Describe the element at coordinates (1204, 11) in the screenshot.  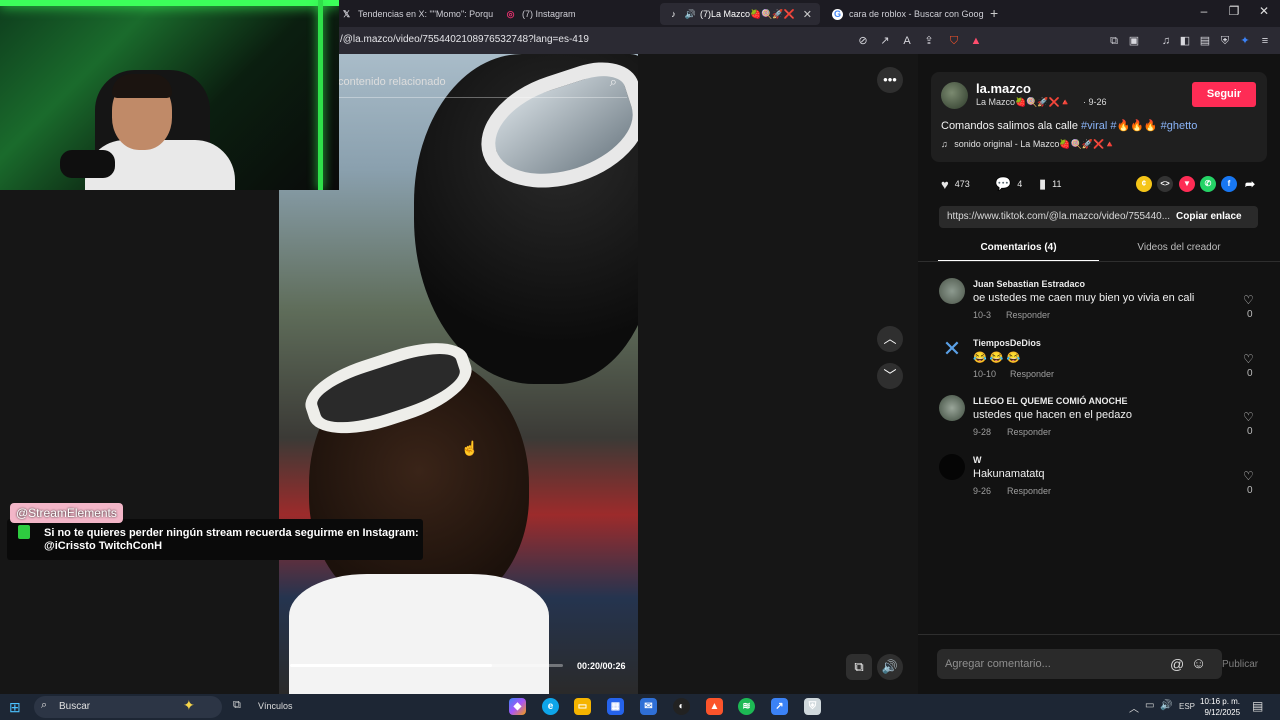
I see `minimize-icon: –` at that location.